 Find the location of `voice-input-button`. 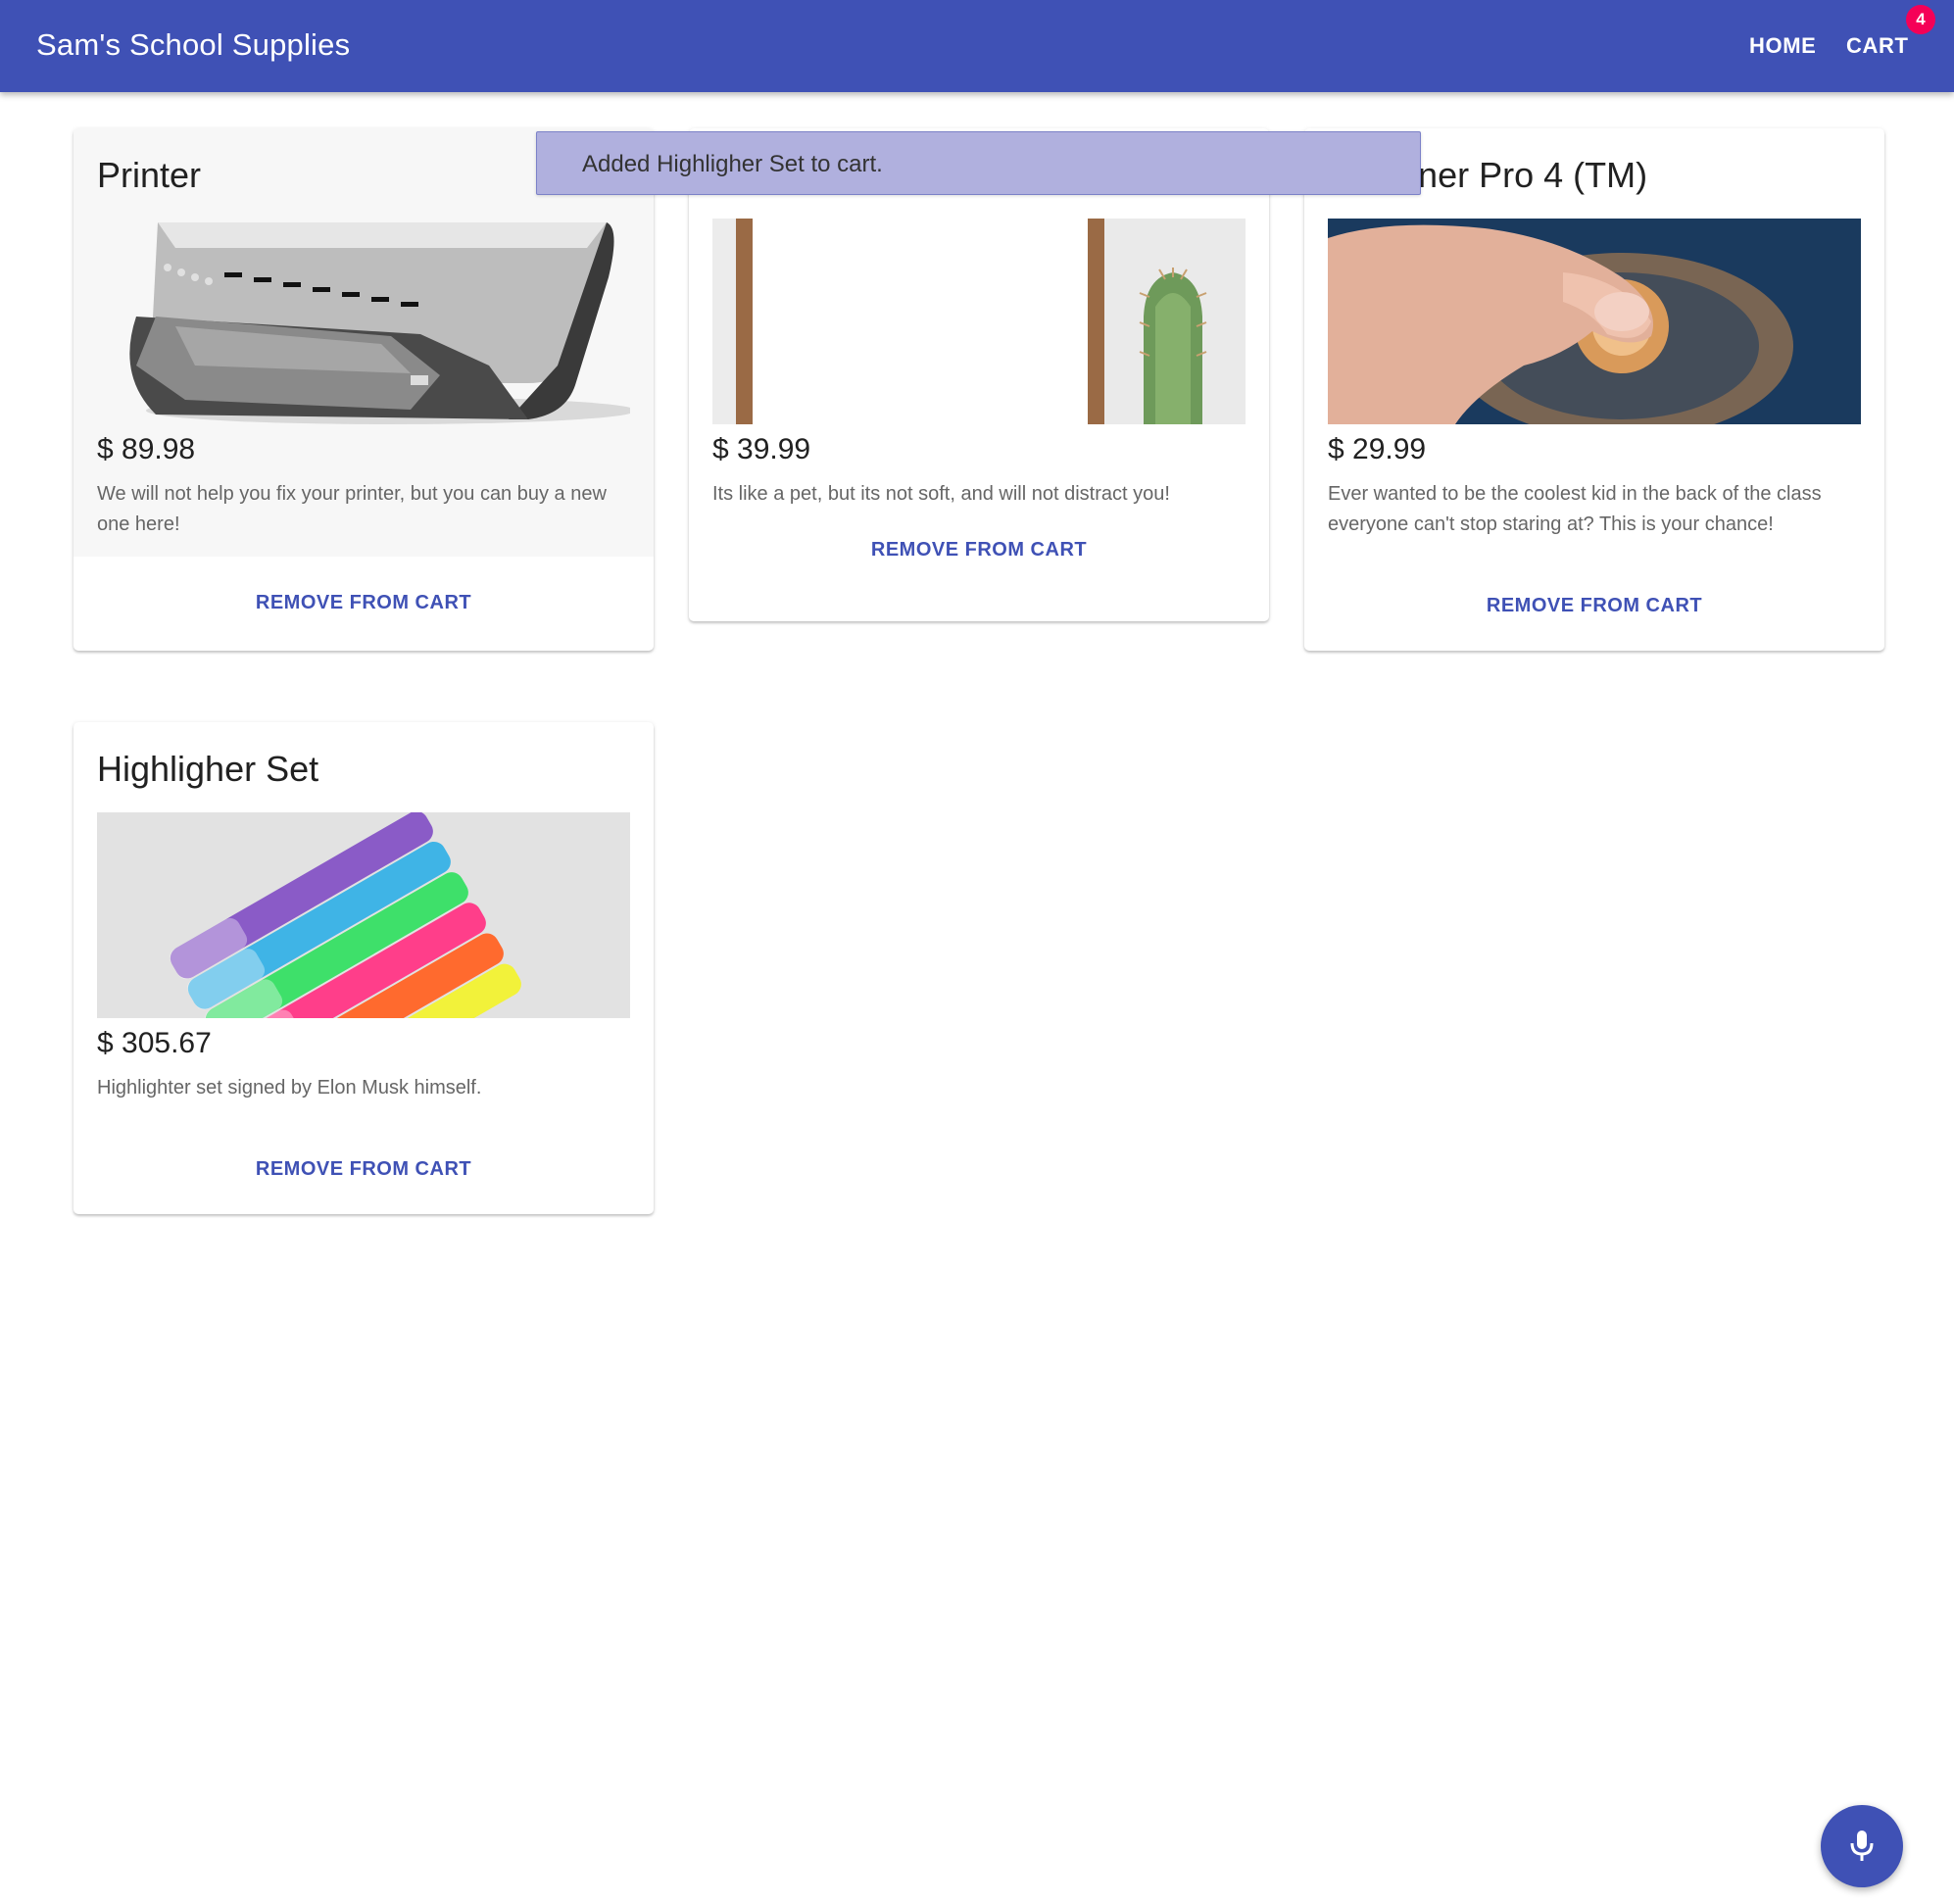

voice-input-button is located at coordinates (1862, 1846).